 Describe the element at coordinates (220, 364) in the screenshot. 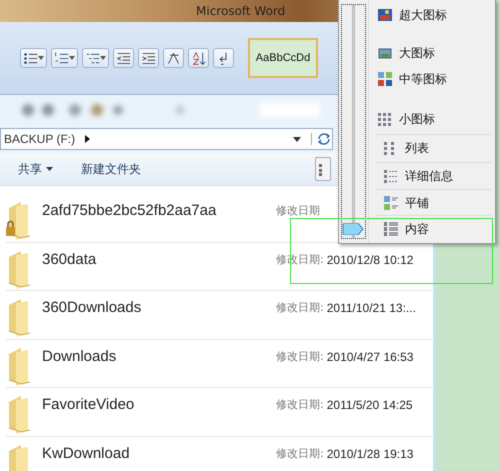

I see `file-row: Downloads 修改日期: 2010/4/27 16:53` at that location.